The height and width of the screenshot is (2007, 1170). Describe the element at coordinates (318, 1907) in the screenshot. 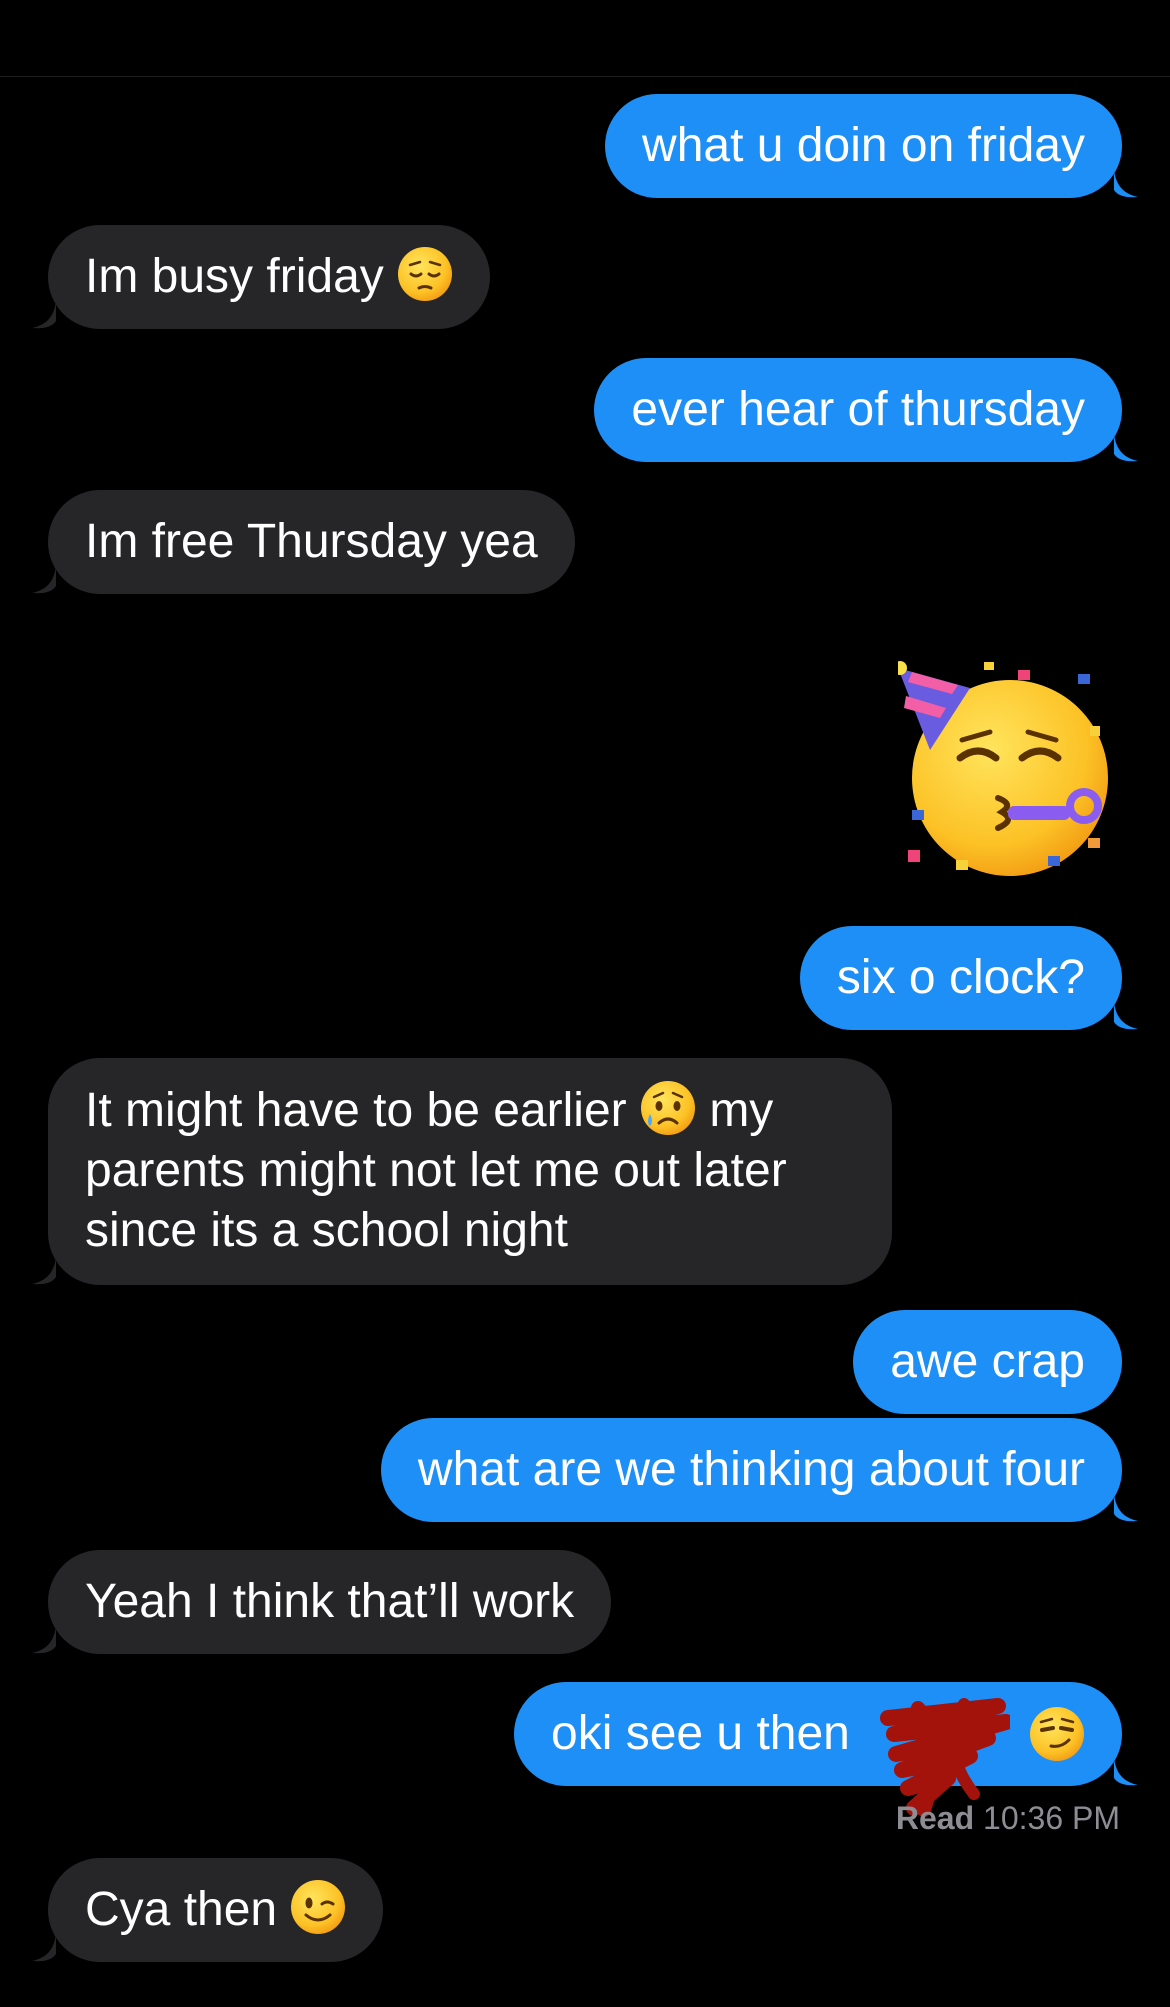

I see `winking-face-icon` at that location.